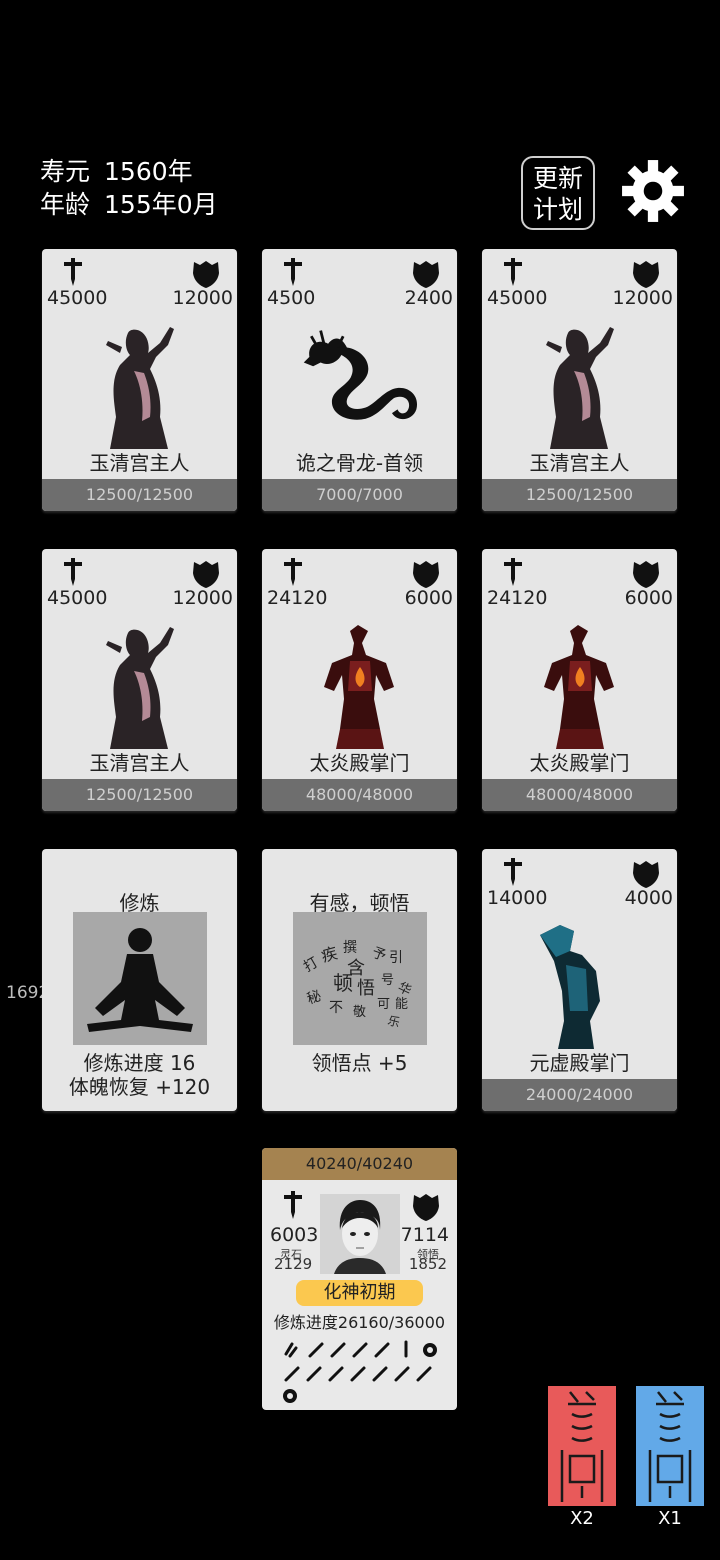  I want to click on meditation-icon, so click(140, 978).